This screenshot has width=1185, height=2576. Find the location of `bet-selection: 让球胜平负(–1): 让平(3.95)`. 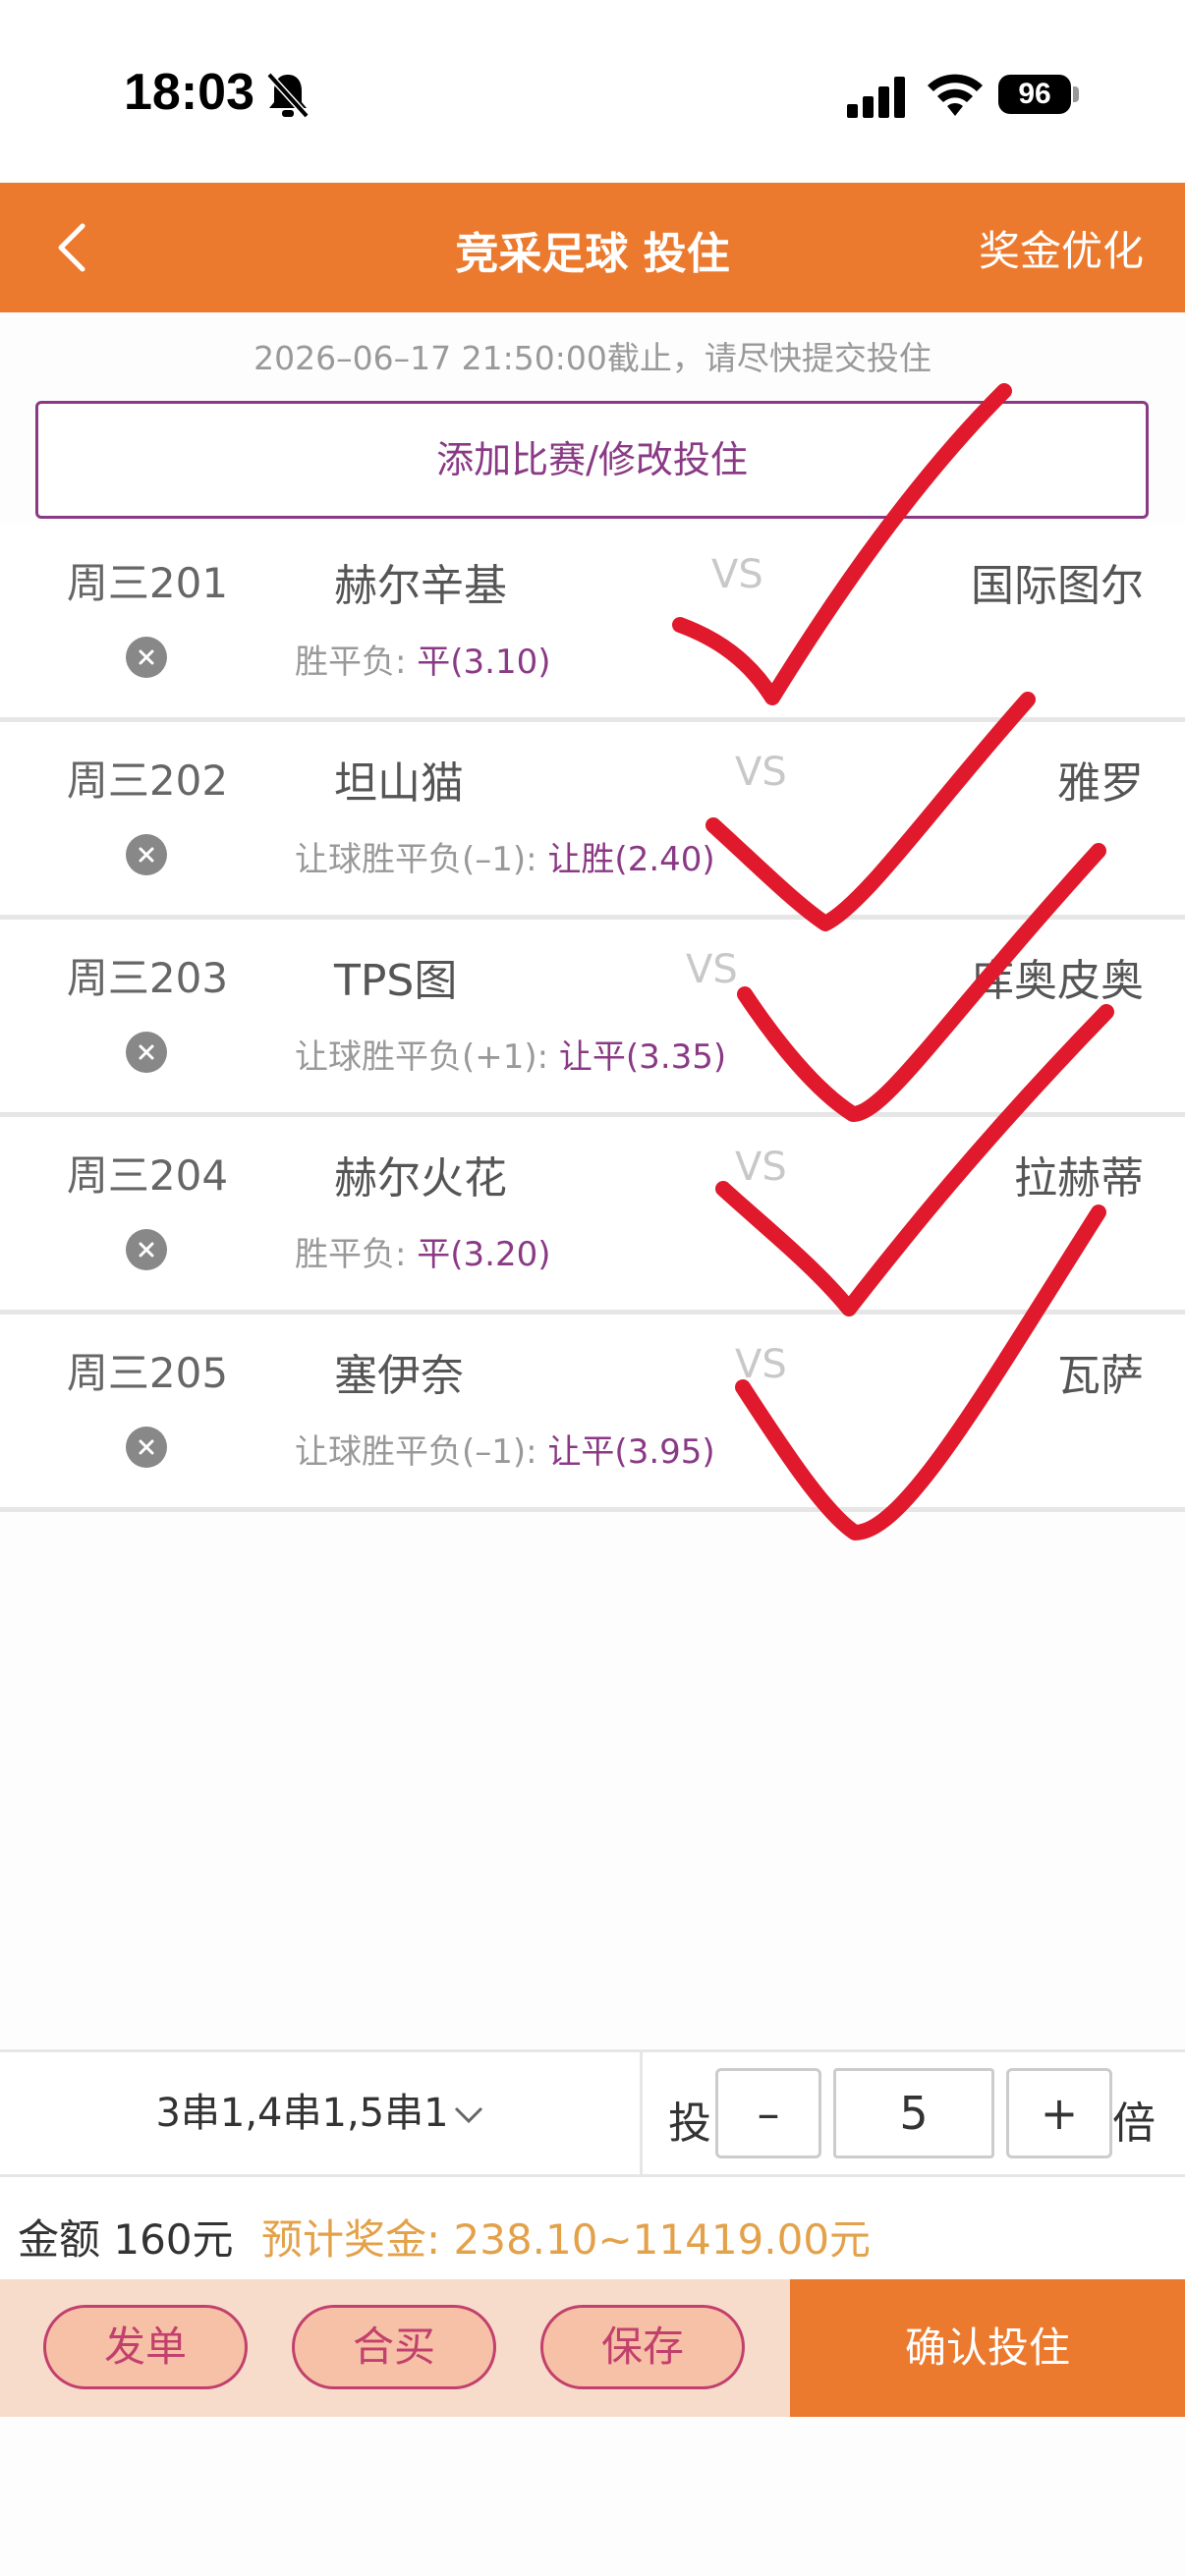

bet-selection: 让球胜平负(–1): 让平(3.95) is located at coordinates (505, 1449).